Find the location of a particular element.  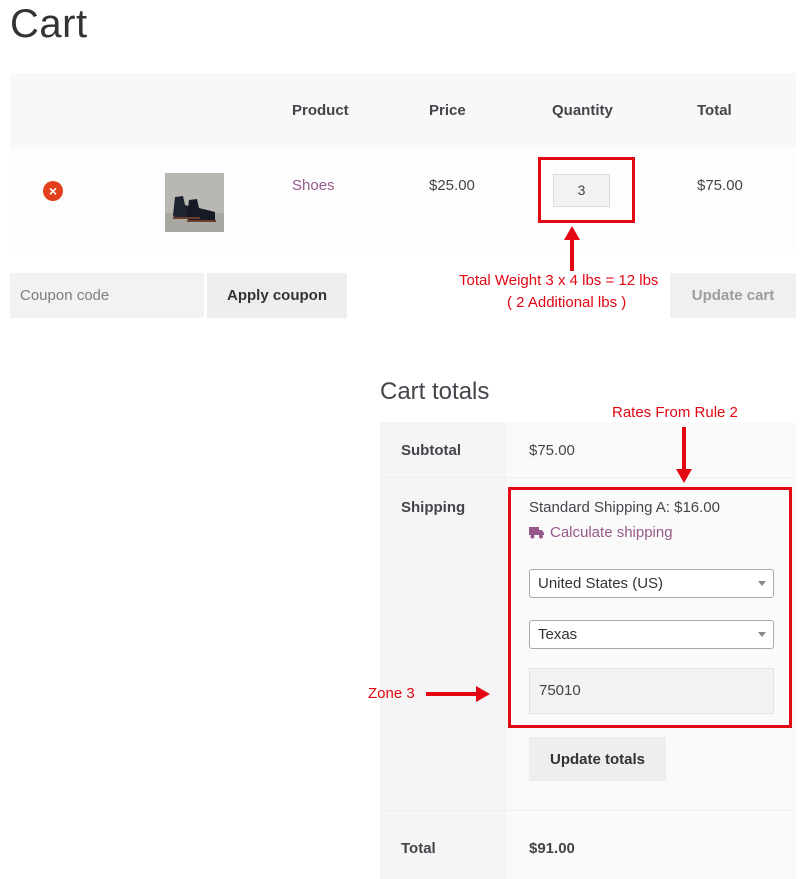

arrow-right-icon is located at coordinates (458, 694).